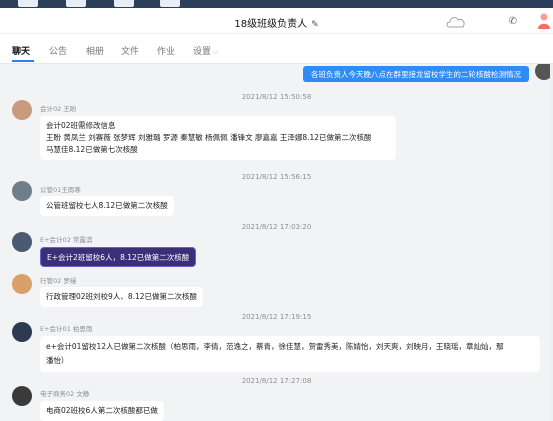 This screenshot has width=553, height=421. Describe the element at coordinates (66, 329) in the screenshot. I see `sender-name: E+会计01 柏思雨` at that location.